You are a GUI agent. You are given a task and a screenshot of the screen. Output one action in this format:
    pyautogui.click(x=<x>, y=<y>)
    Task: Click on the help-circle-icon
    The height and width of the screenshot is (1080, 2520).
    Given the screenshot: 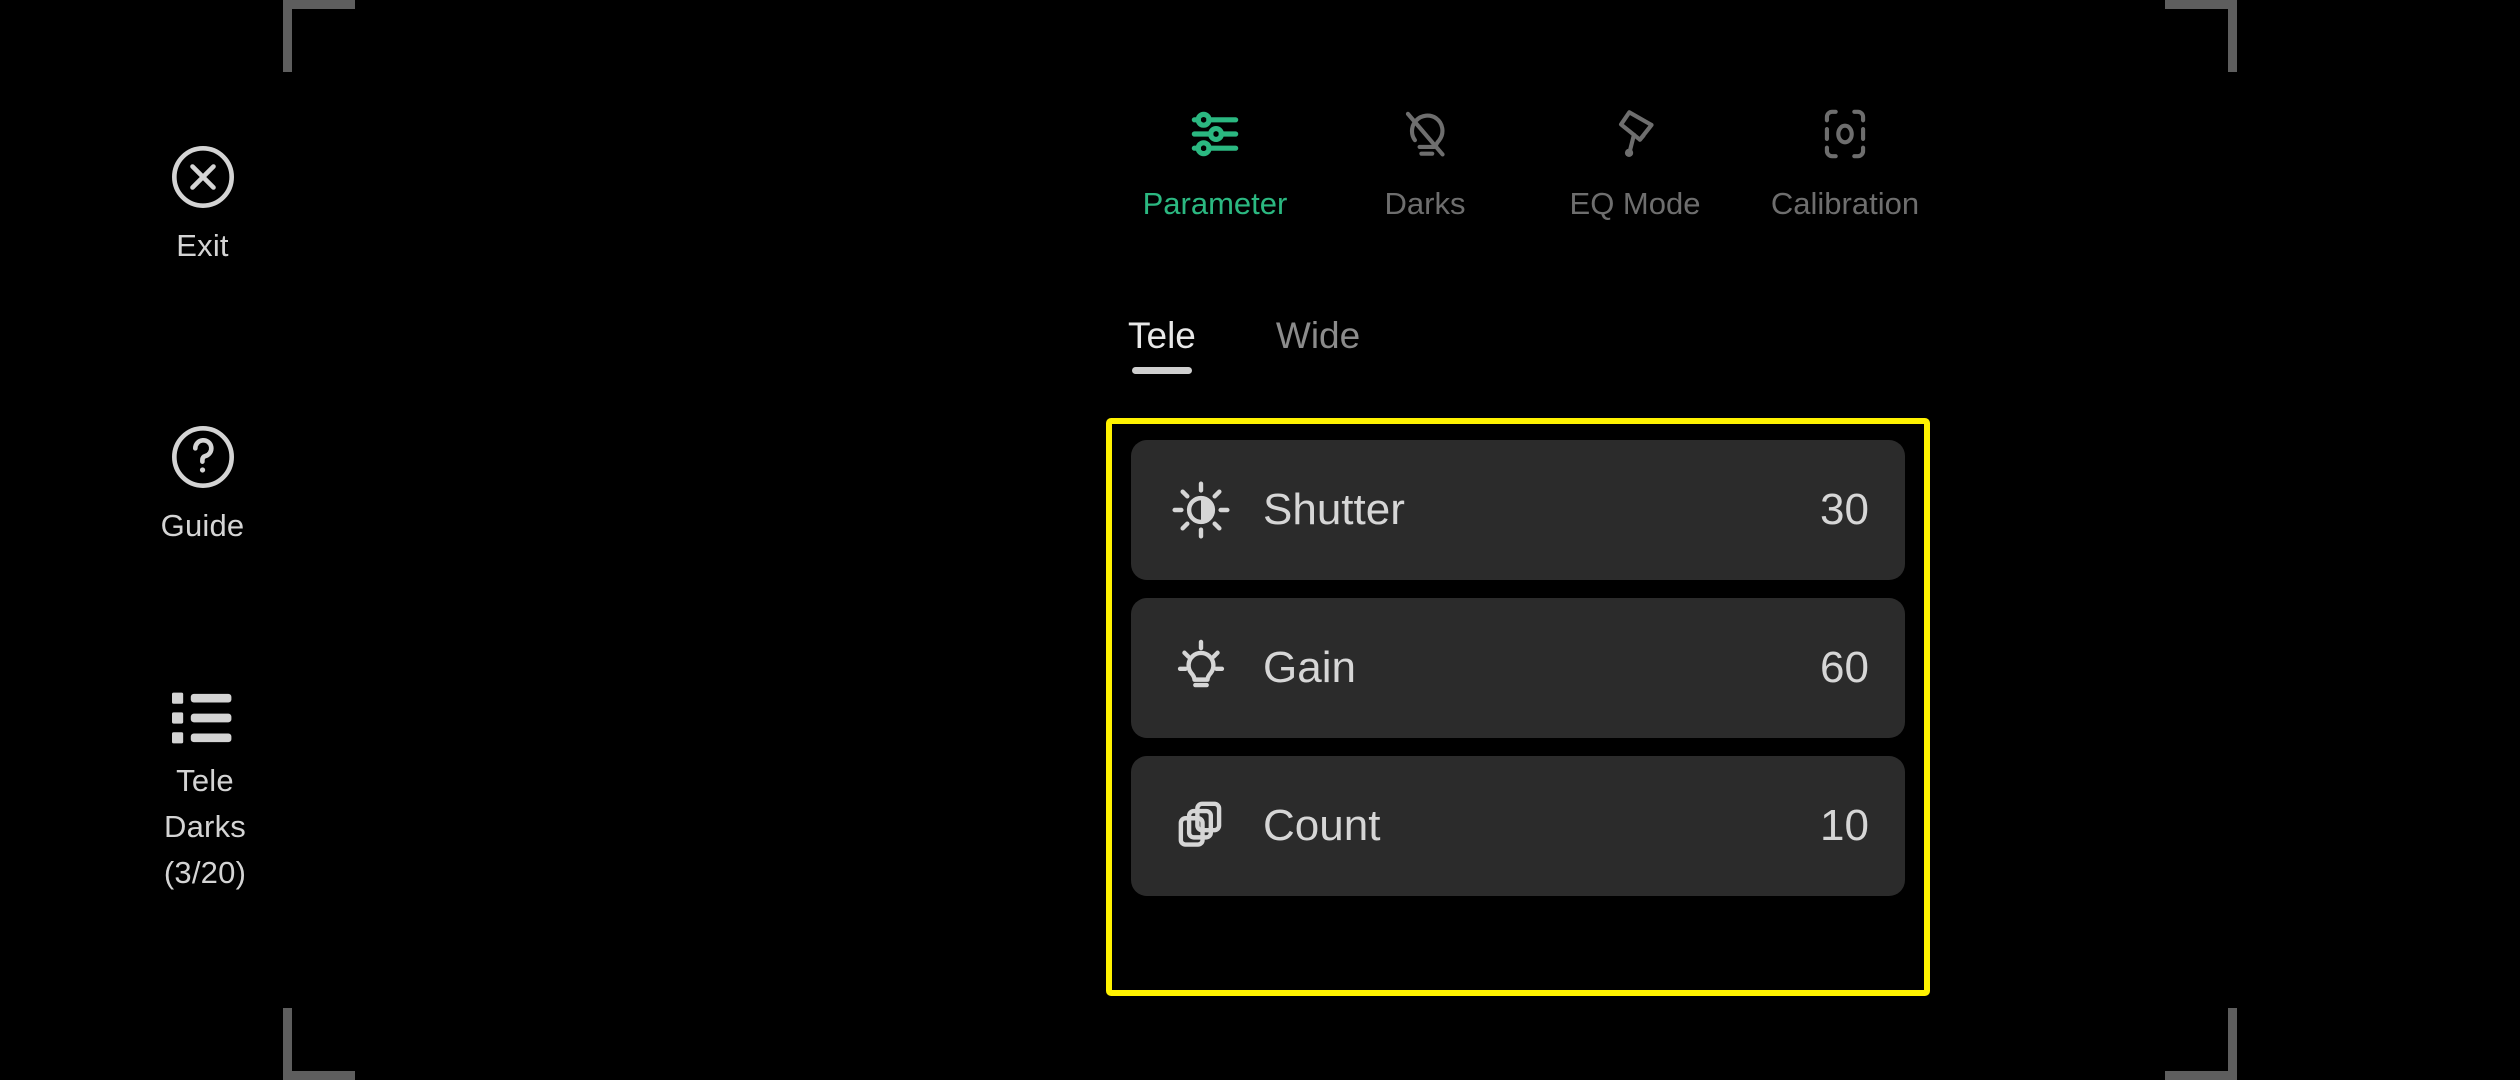 What is the action you would take?
    pyautogui.click(x=203, y=457)
    